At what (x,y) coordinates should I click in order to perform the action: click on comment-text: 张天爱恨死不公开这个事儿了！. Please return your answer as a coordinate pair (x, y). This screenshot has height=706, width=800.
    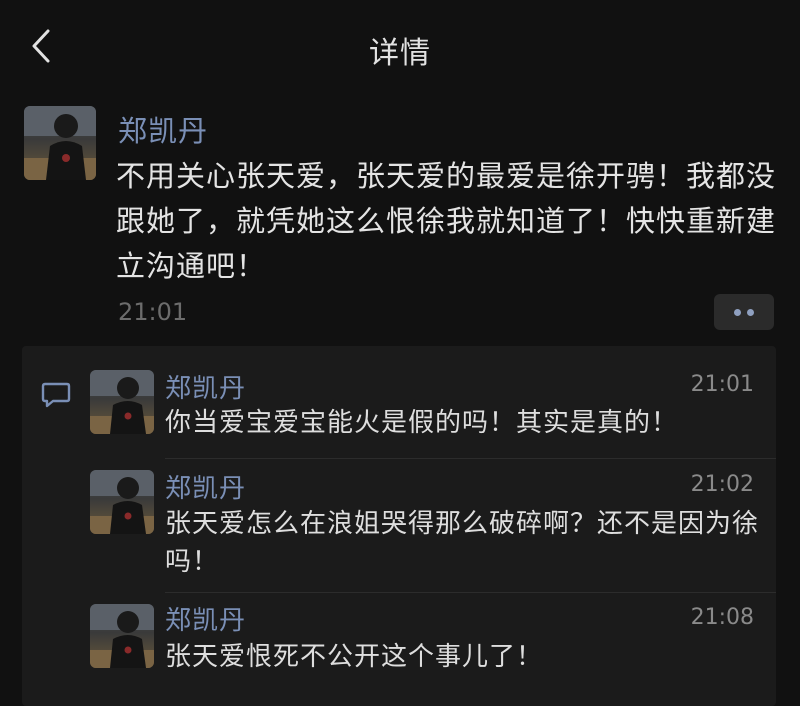
    Looking at the image, I should click on (354, 657).